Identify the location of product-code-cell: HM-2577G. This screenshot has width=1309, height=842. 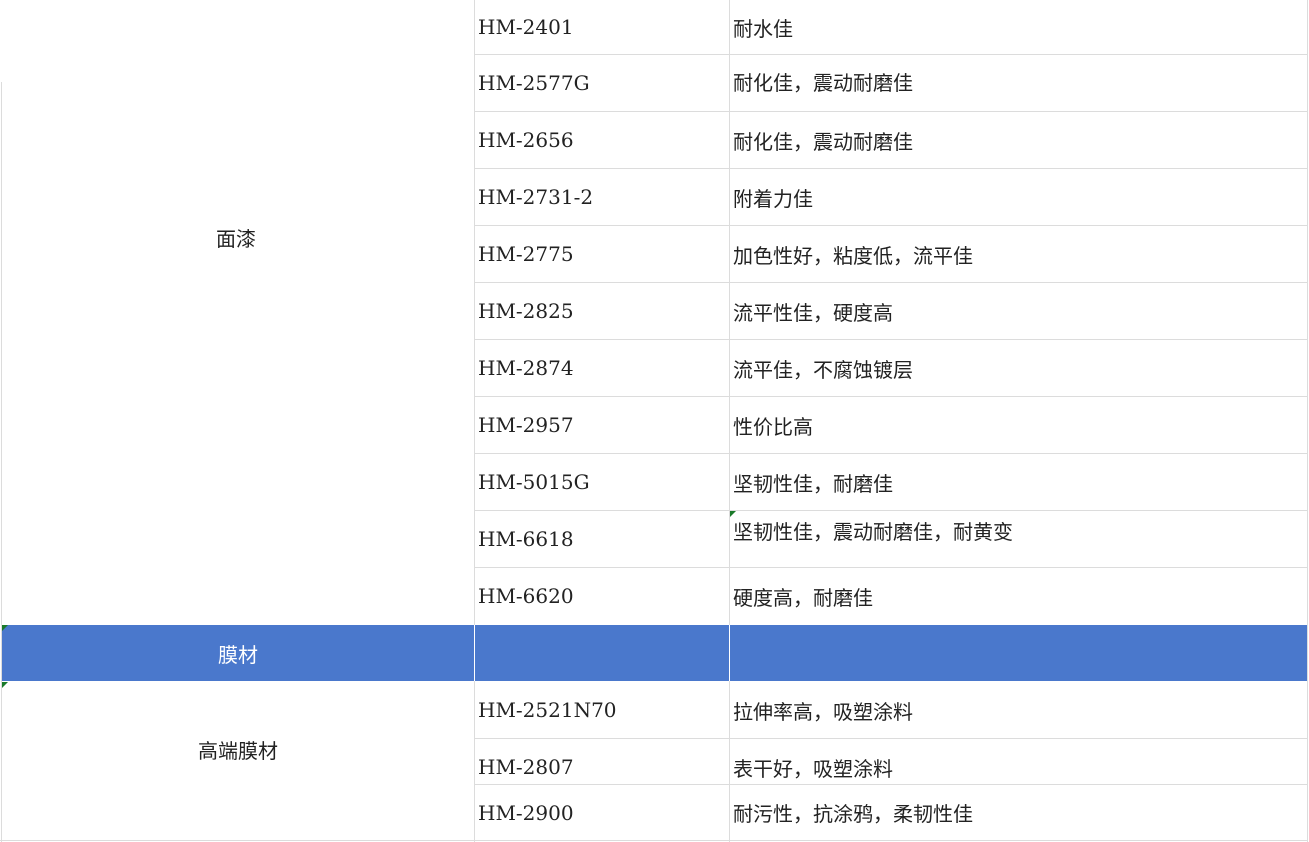
(603, 83).